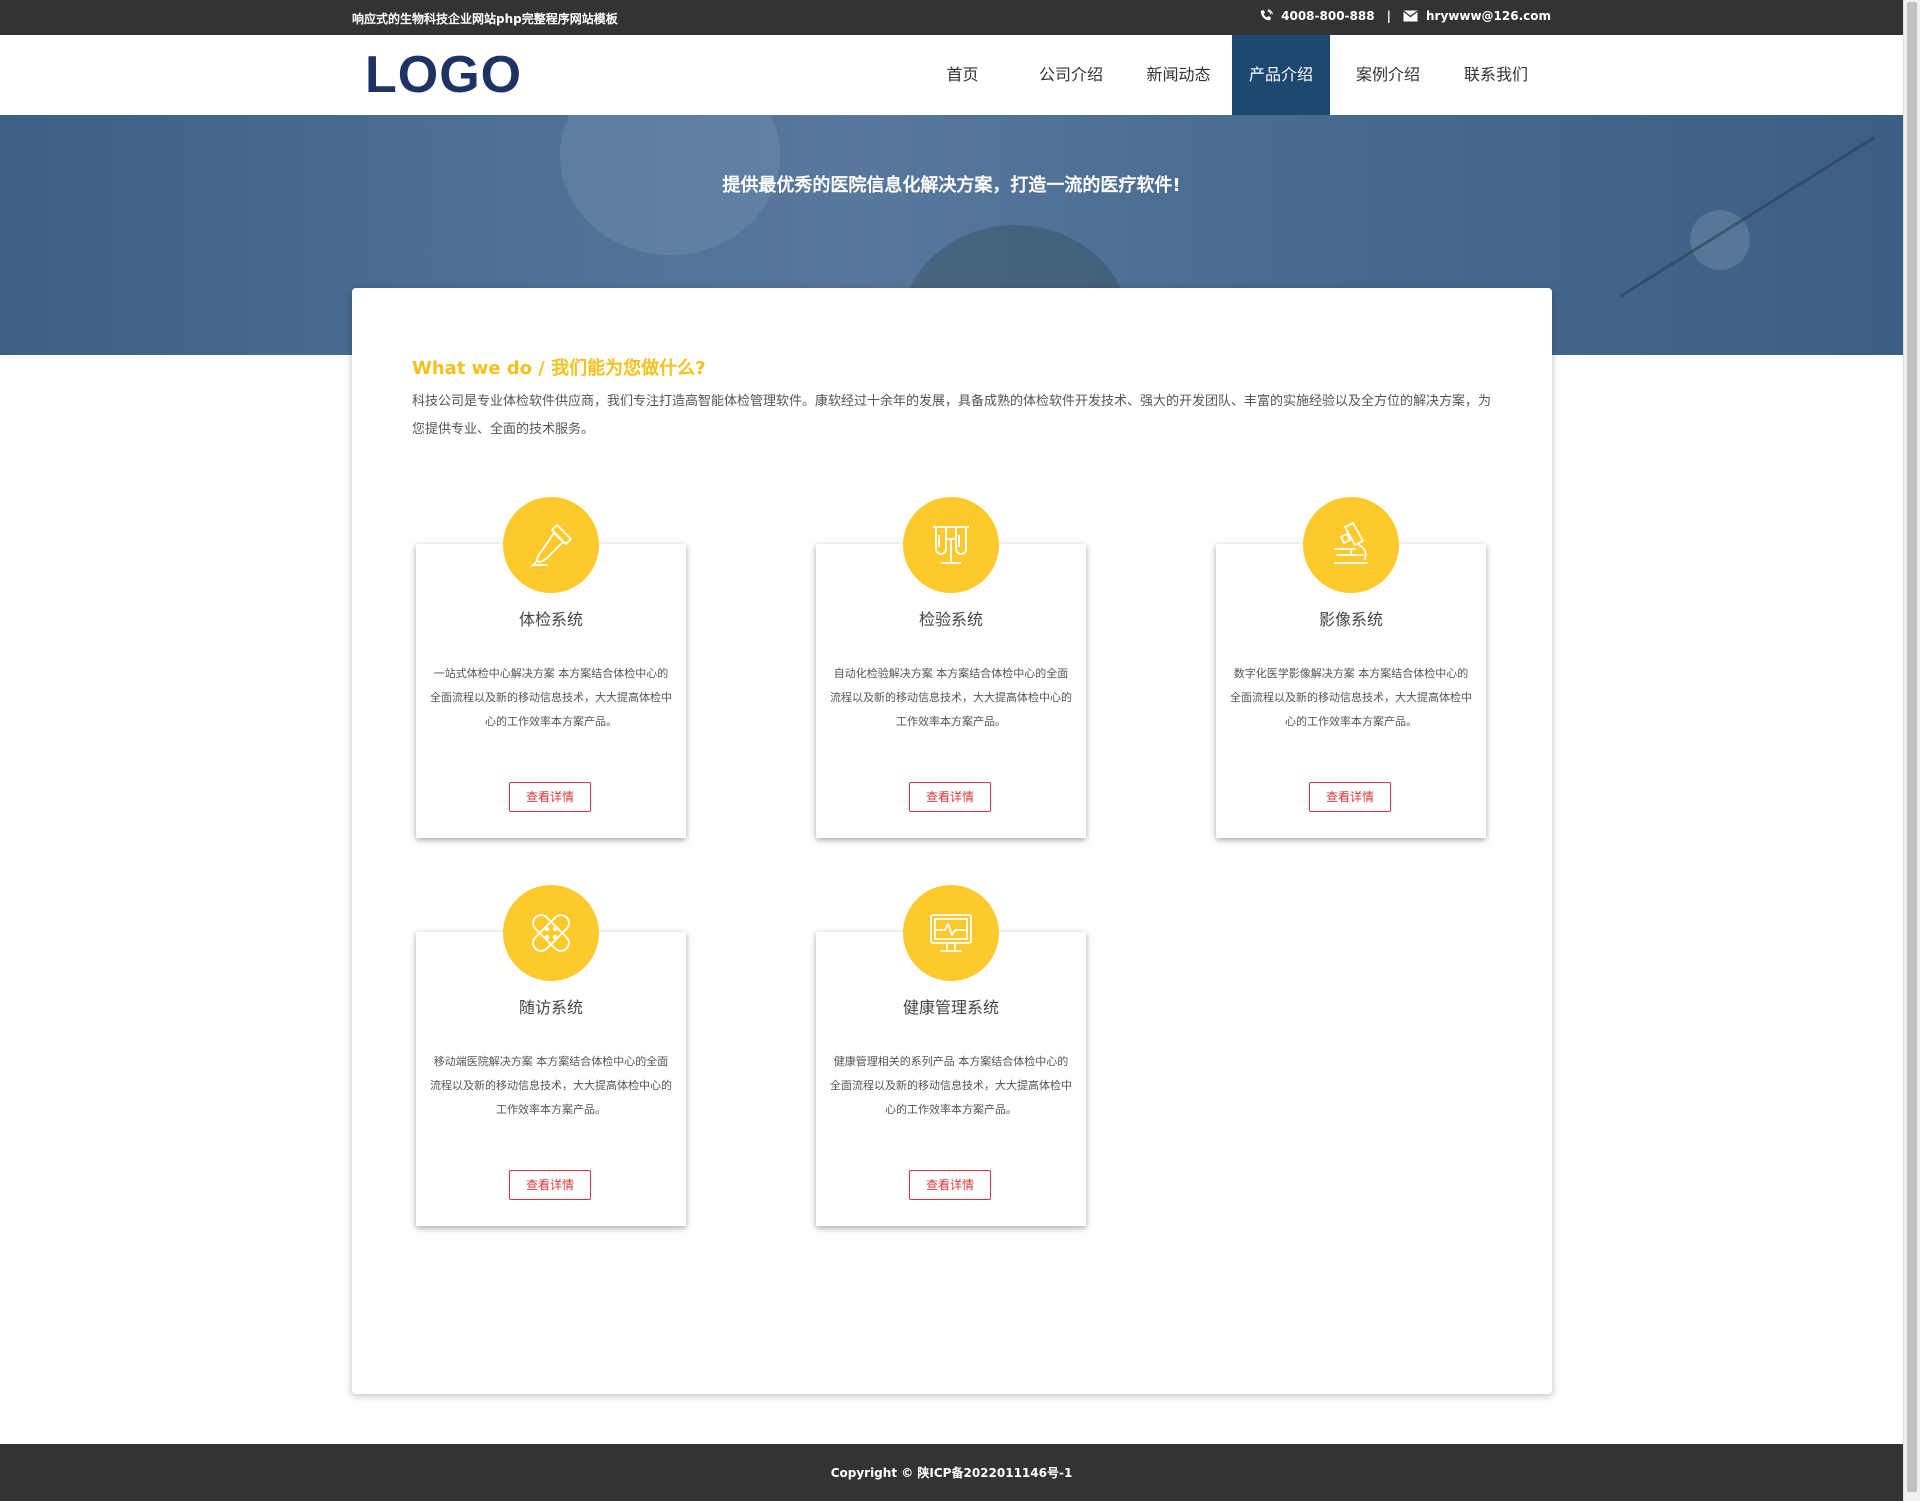 The height and width of the screenshot is (1501, 1920). What do you see at coordinates (951, 933) in the screenshot?
I see `monitor-icon` at bounding box center [951, 933].